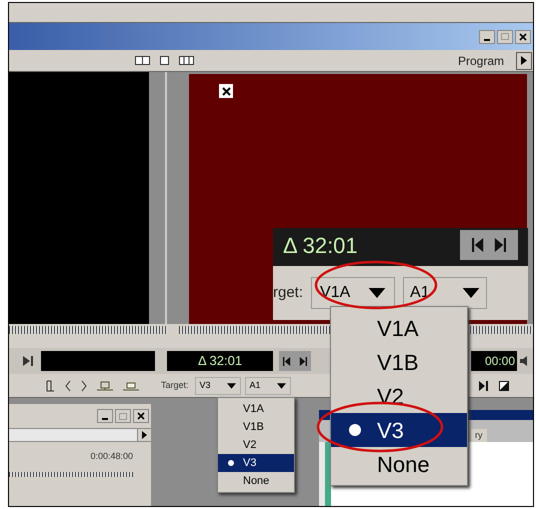 This screenshot has height=509, width=536. What do you see at coordinates (321, 246) in the screenshot?
I see `inset-timecode: Δ 32:01` at bounding box center [321, 246].